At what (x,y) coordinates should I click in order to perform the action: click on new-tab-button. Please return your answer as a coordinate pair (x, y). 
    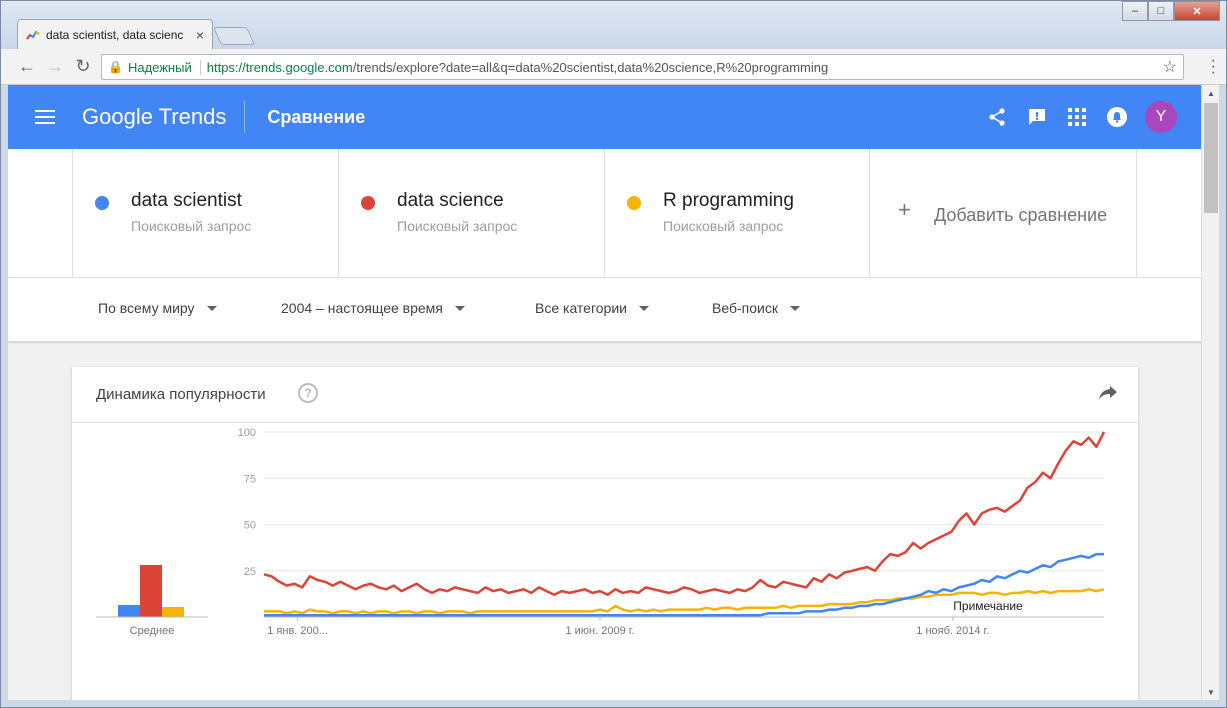
    Looking at the image, I should click on (234, 36).